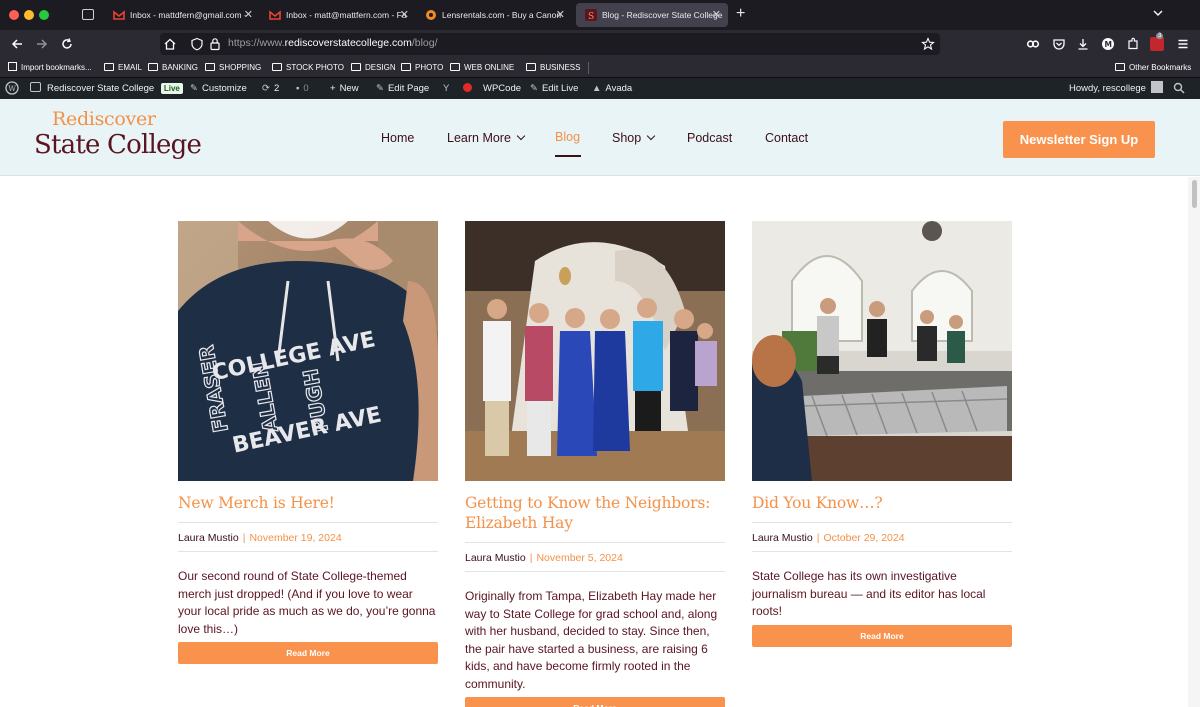  I want to click on post-meta: Laura Mustio | November 5, 2024, so click(595, 557).